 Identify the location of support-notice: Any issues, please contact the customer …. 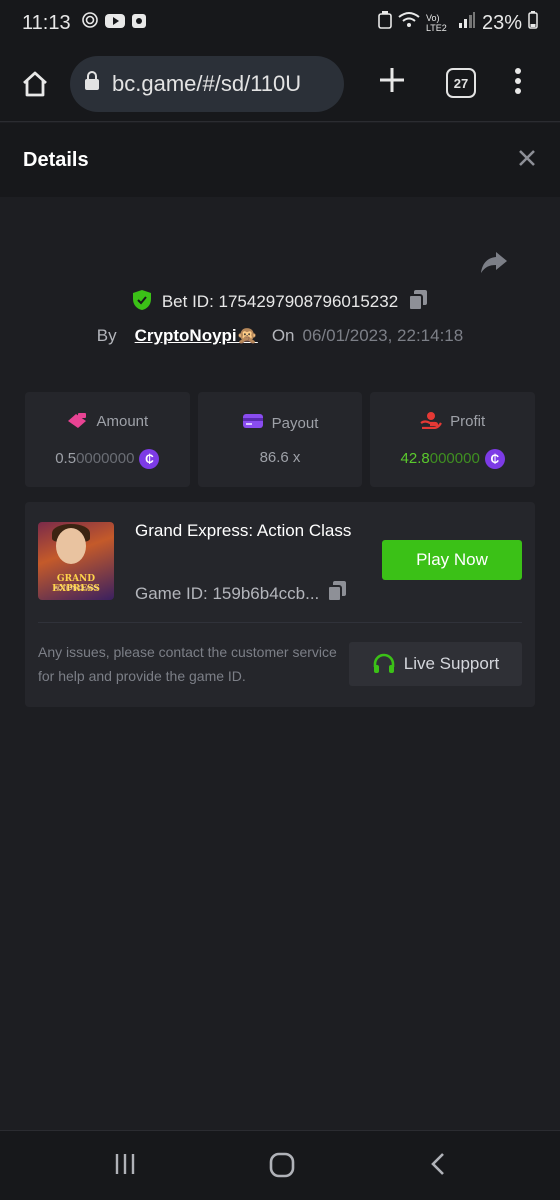
(187, 664).